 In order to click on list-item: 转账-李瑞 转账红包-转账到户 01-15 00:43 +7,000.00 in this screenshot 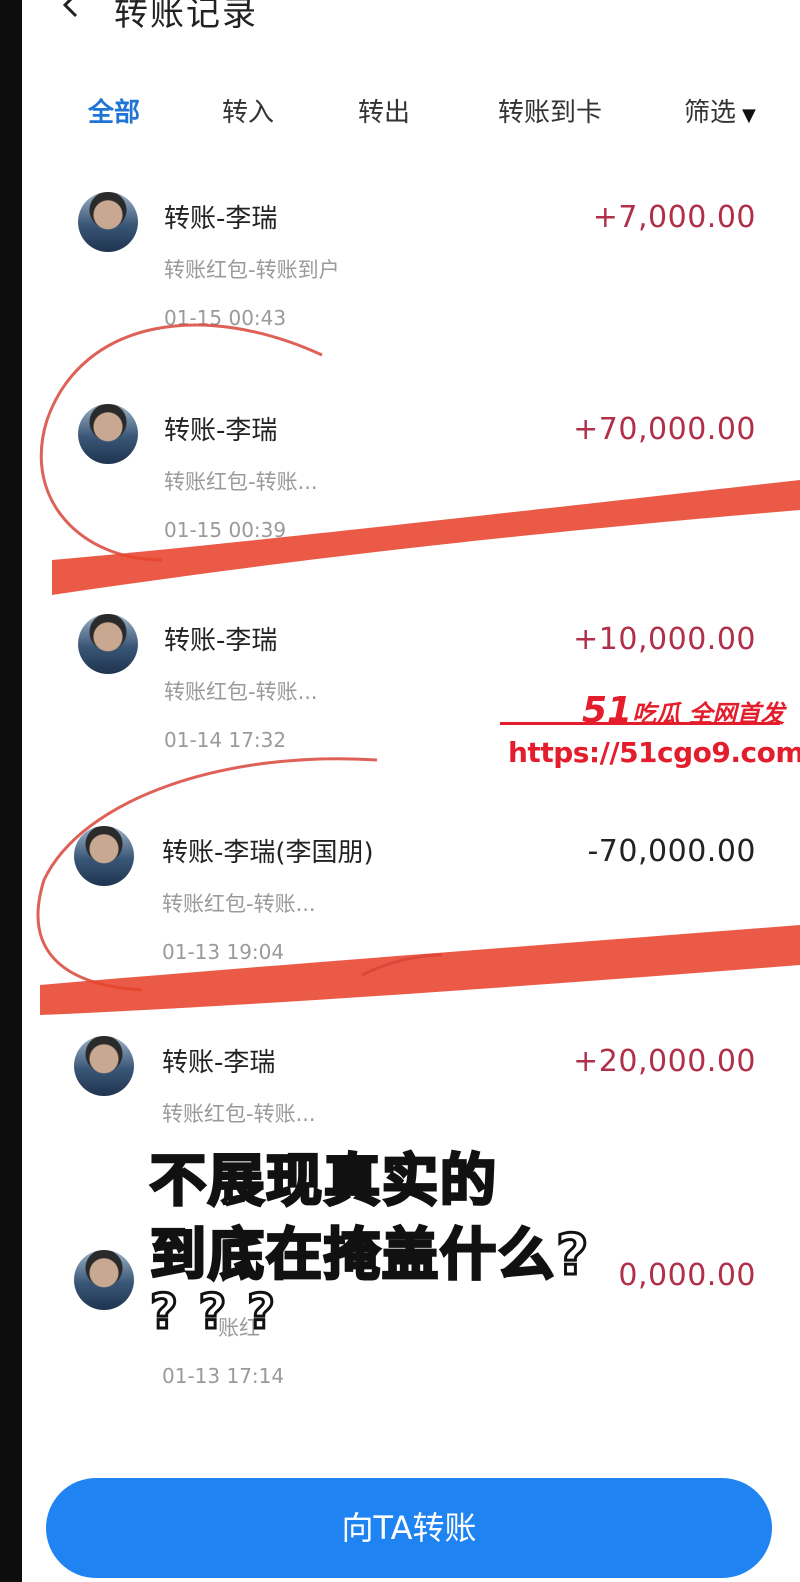, I will do `click(411, 280)`.